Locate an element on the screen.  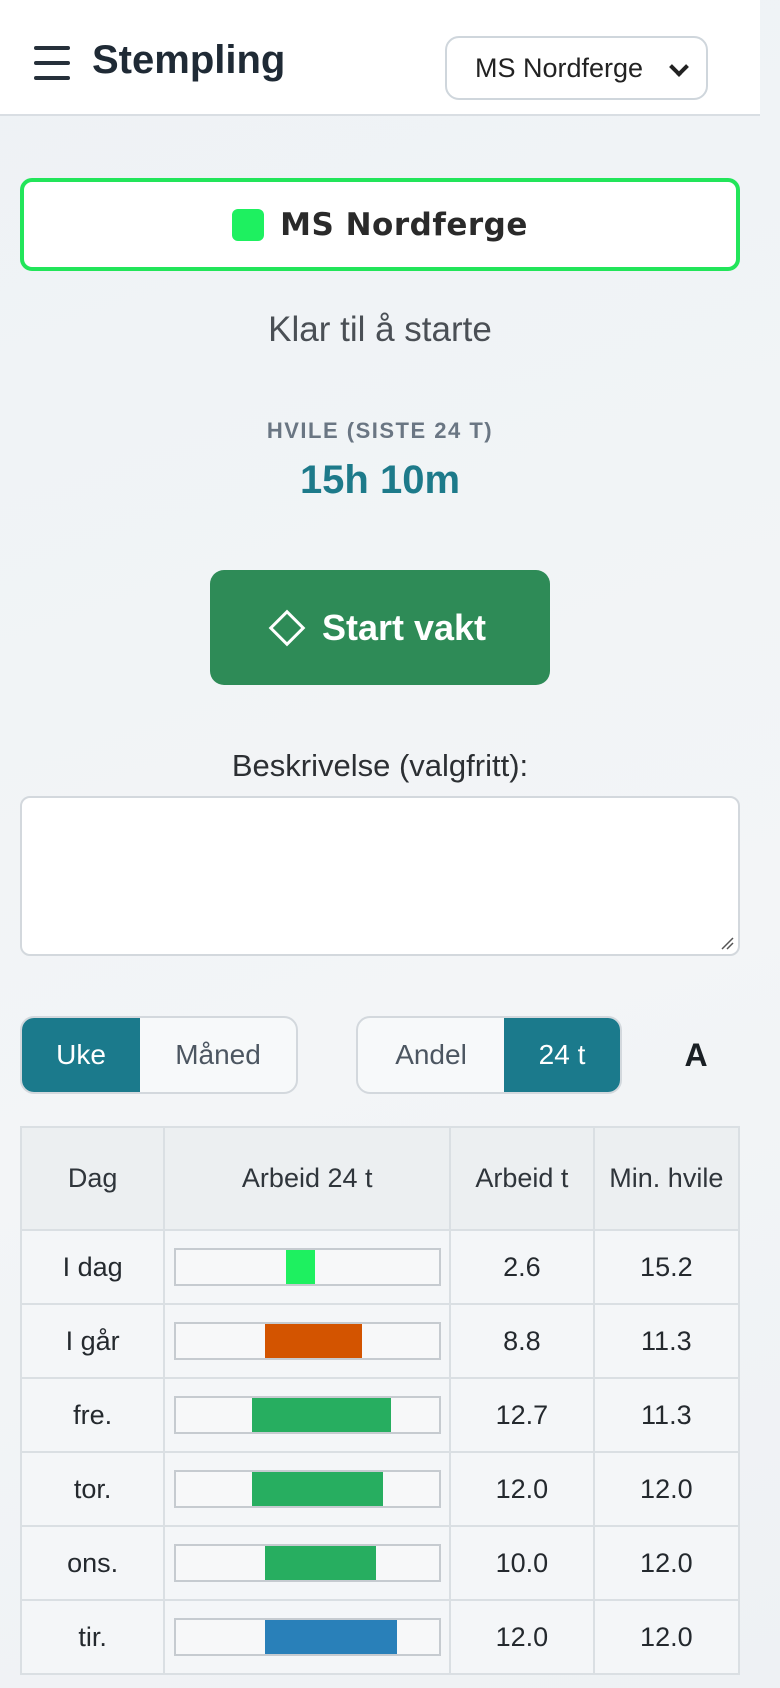
status-vessel-name: MS Nordferge is located at coordinates (404, 224).